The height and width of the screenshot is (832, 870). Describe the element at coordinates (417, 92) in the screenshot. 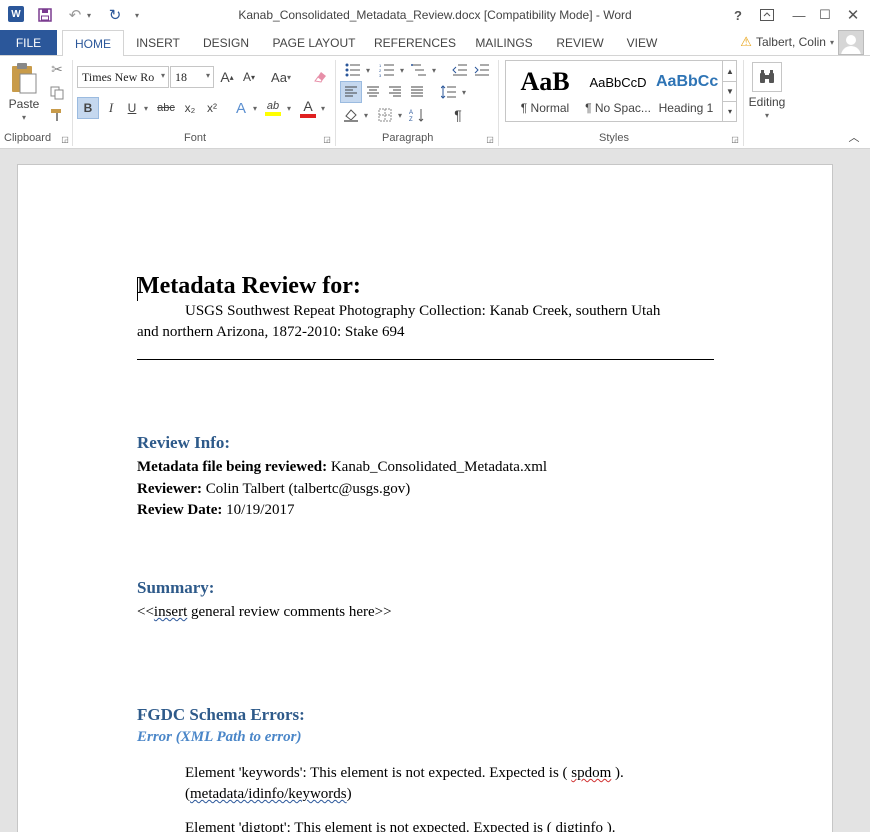

I see `justify-button` at that location.